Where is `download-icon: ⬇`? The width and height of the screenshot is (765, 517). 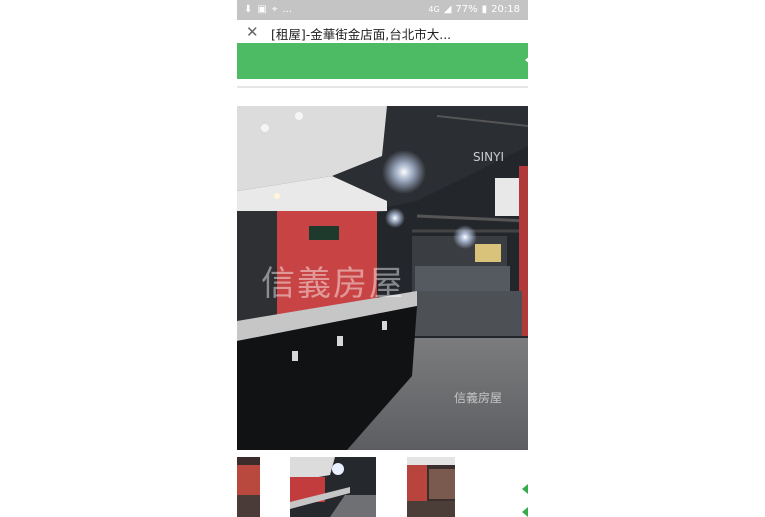 download-icon: ⬇ is located at coordinates (248, 9).